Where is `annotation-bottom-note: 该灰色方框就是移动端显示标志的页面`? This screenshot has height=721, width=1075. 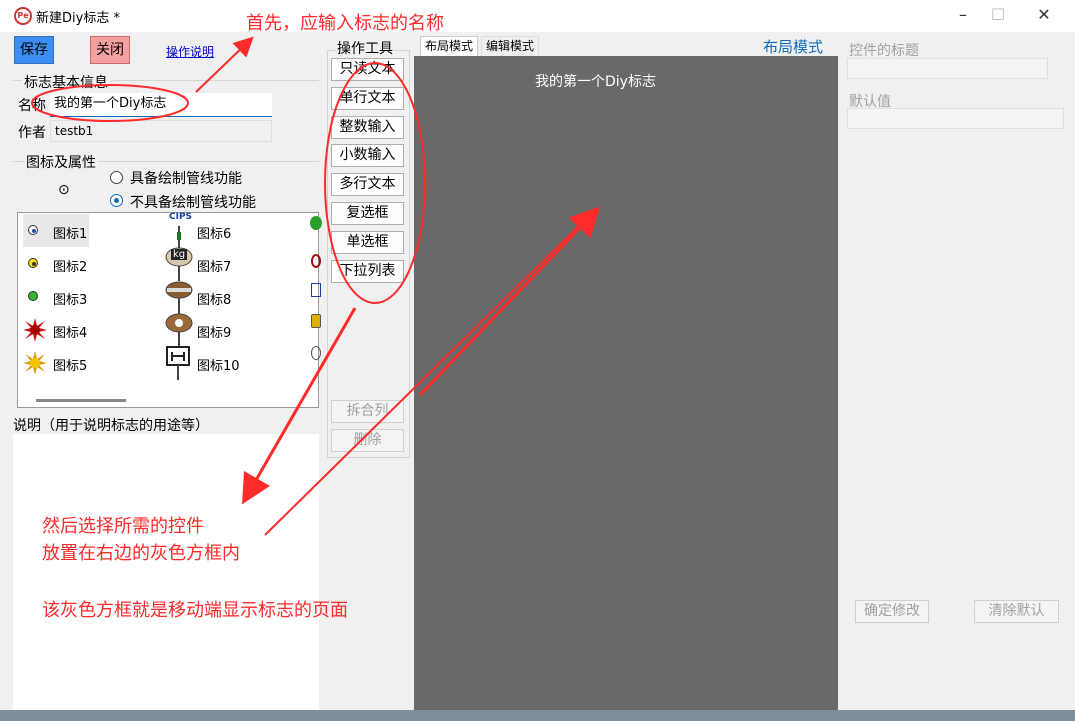
annotation-bottom-note: 该灰色方框就是移动端显示标志的页面 is located at coordinates (195, 610).